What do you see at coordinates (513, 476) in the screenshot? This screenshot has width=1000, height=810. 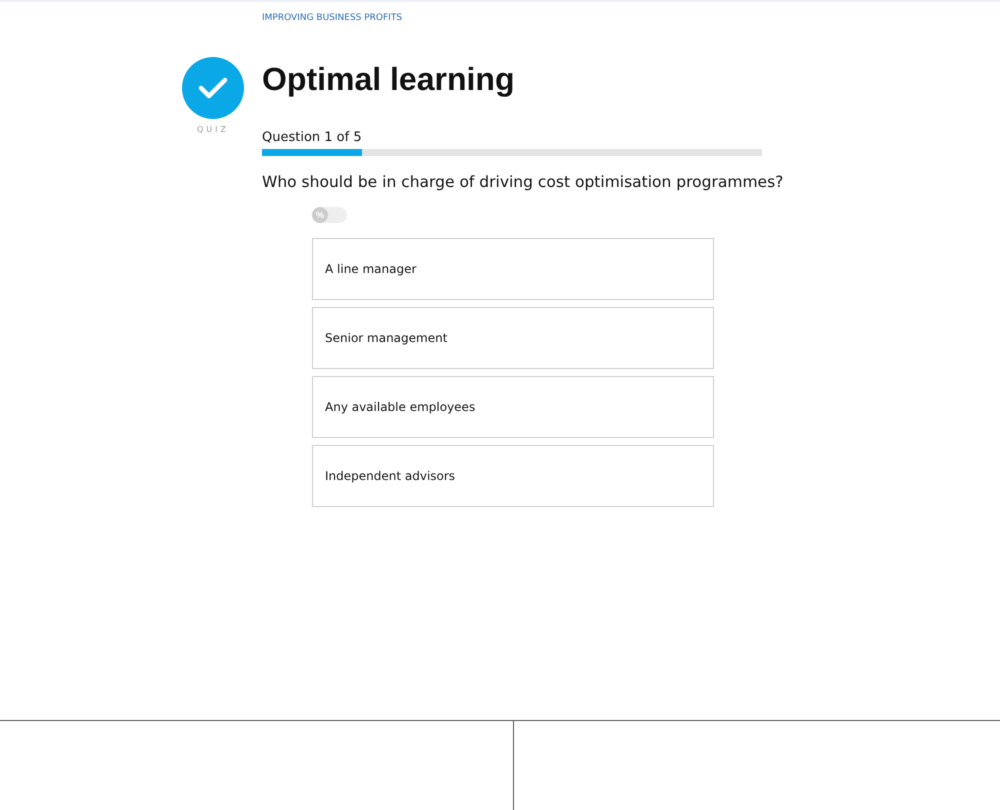 I see `answer-option: Independent advisors` at bounding box center [513, 476].